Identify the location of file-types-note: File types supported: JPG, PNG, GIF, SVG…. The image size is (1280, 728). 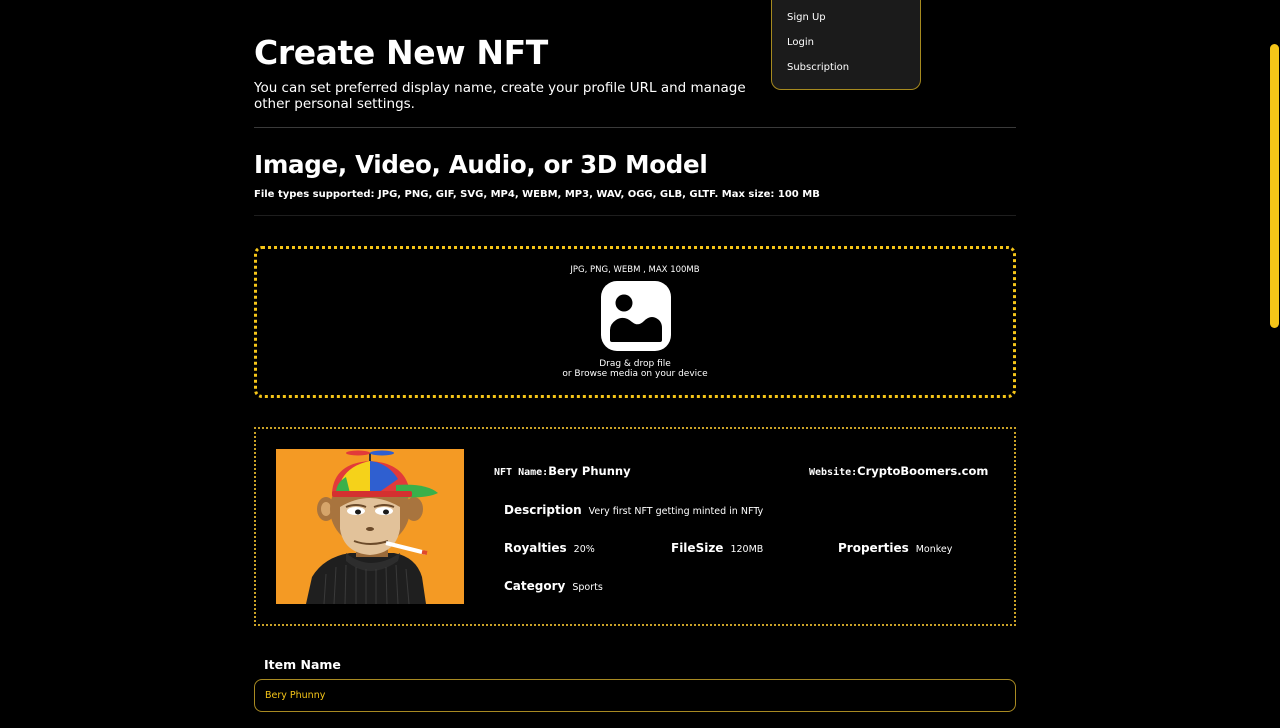
(537, 194).